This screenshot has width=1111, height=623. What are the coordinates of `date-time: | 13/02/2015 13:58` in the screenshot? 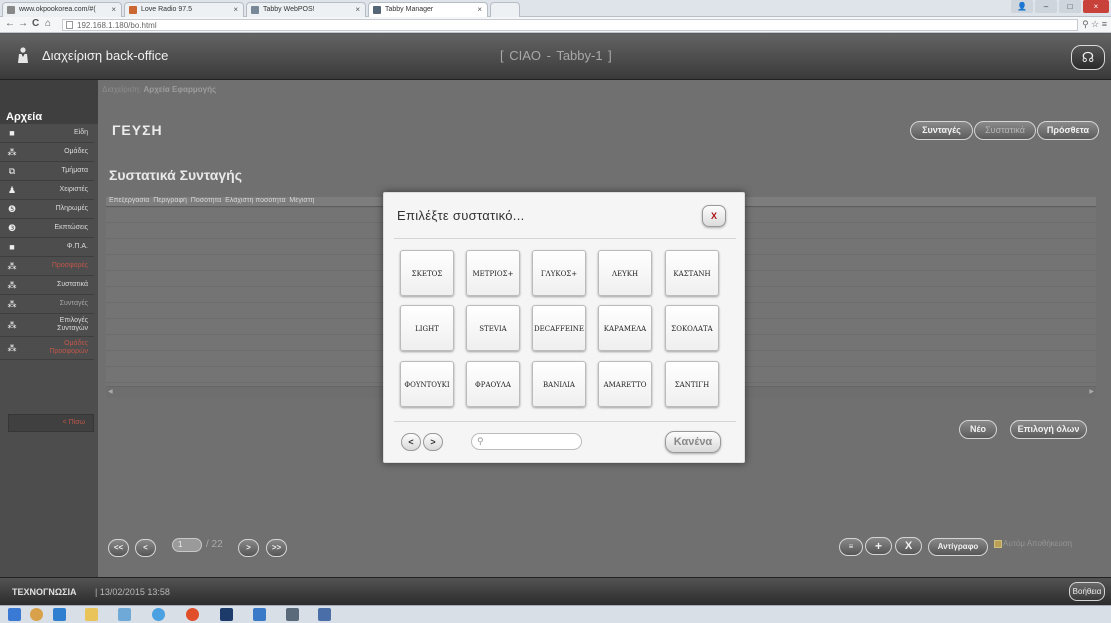 It's located at (132, 592).